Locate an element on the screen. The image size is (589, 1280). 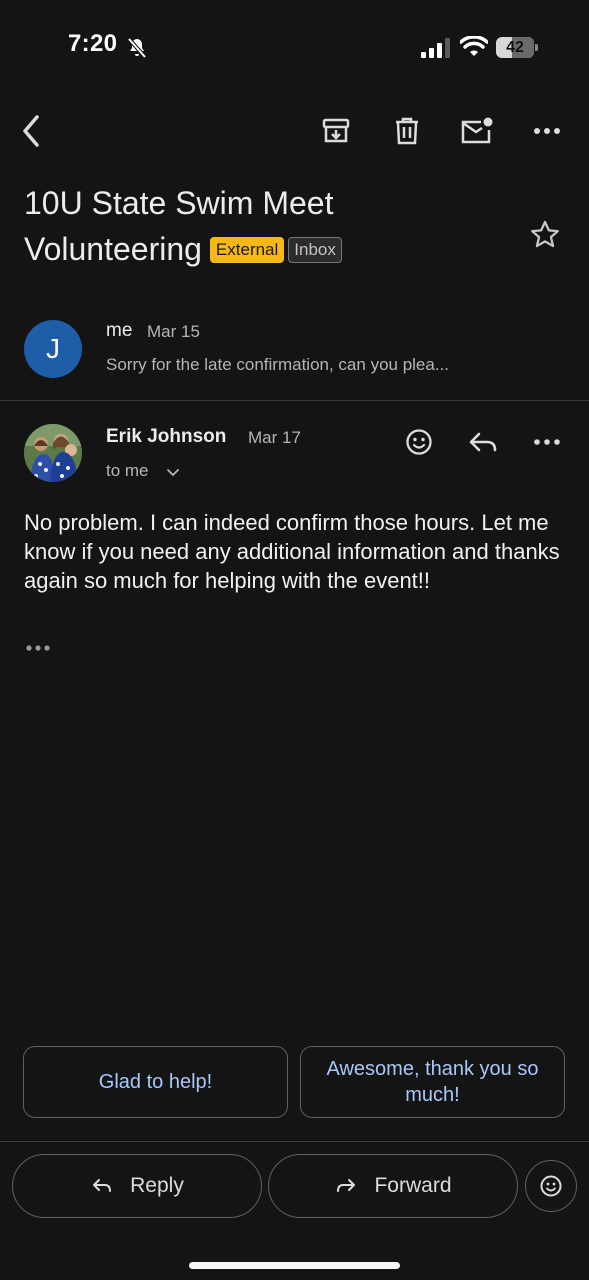
recipient-details: to me is located at coordinates (127, 471).